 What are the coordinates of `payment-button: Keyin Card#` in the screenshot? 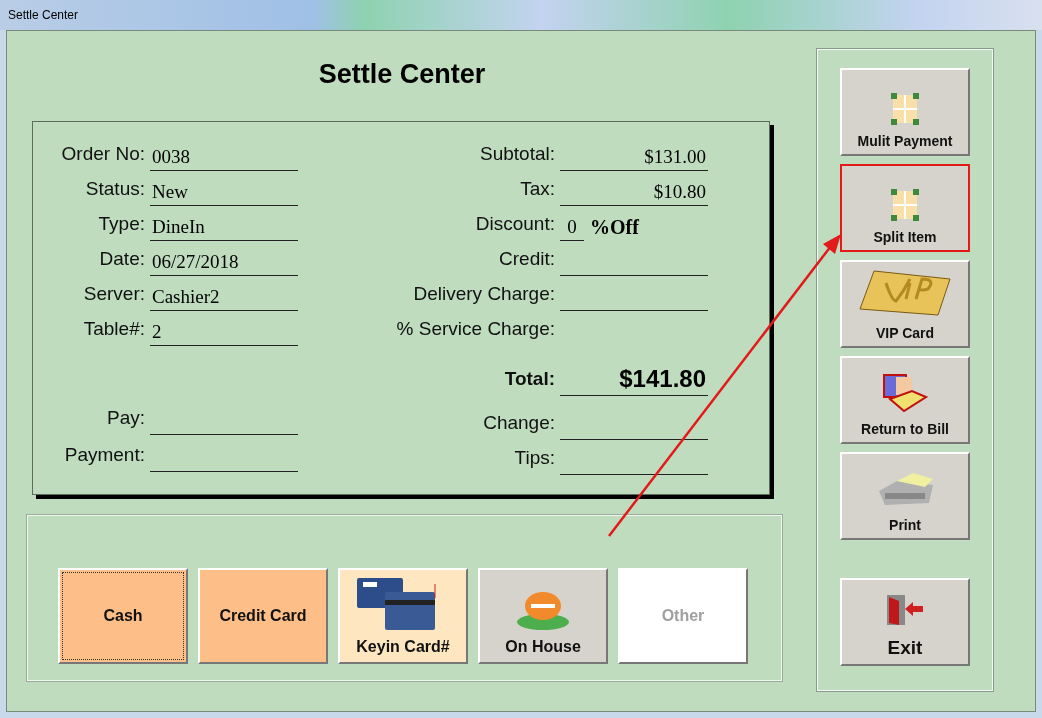 It's located at (403, 616).